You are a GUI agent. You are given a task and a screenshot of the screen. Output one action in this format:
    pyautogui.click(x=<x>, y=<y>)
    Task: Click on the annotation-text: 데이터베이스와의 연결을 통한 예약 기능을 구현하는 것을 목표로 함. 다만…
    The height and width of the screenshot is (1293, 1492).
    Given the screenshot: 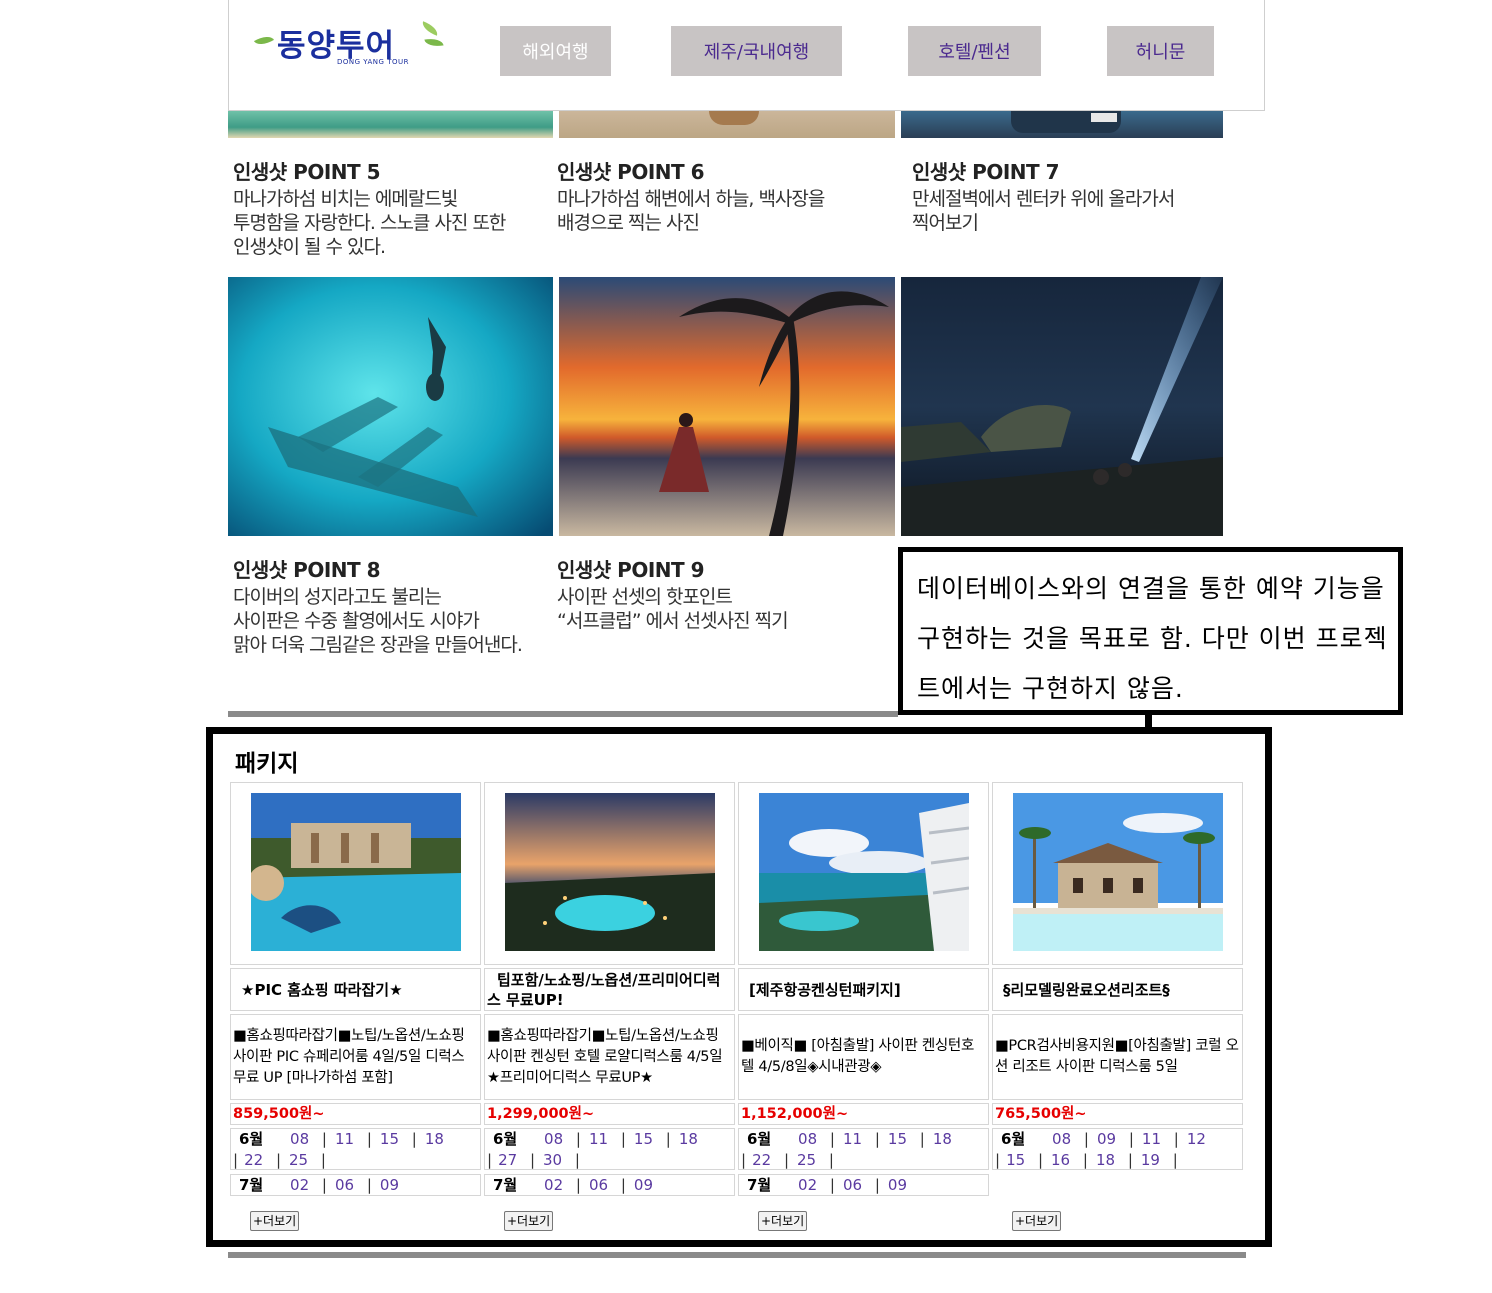 What is the action you would take?
    pyautogui.click(x=1152, y=638)
    